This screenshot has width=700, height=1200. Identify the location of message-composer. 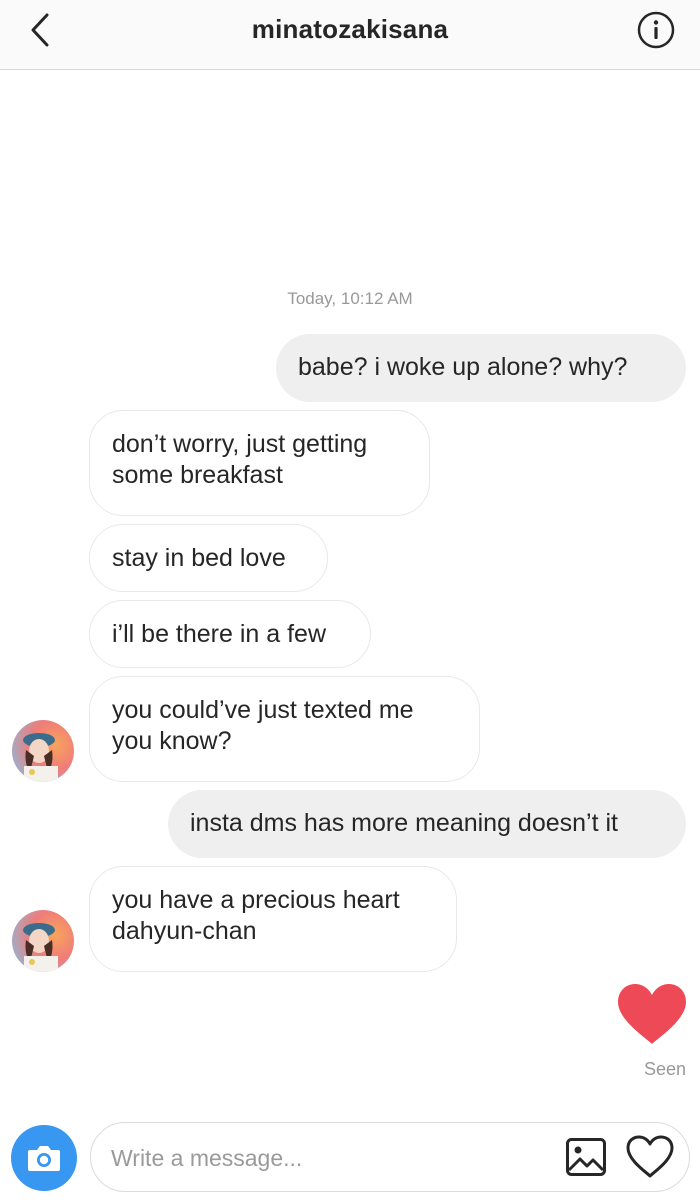
(390, 1157).